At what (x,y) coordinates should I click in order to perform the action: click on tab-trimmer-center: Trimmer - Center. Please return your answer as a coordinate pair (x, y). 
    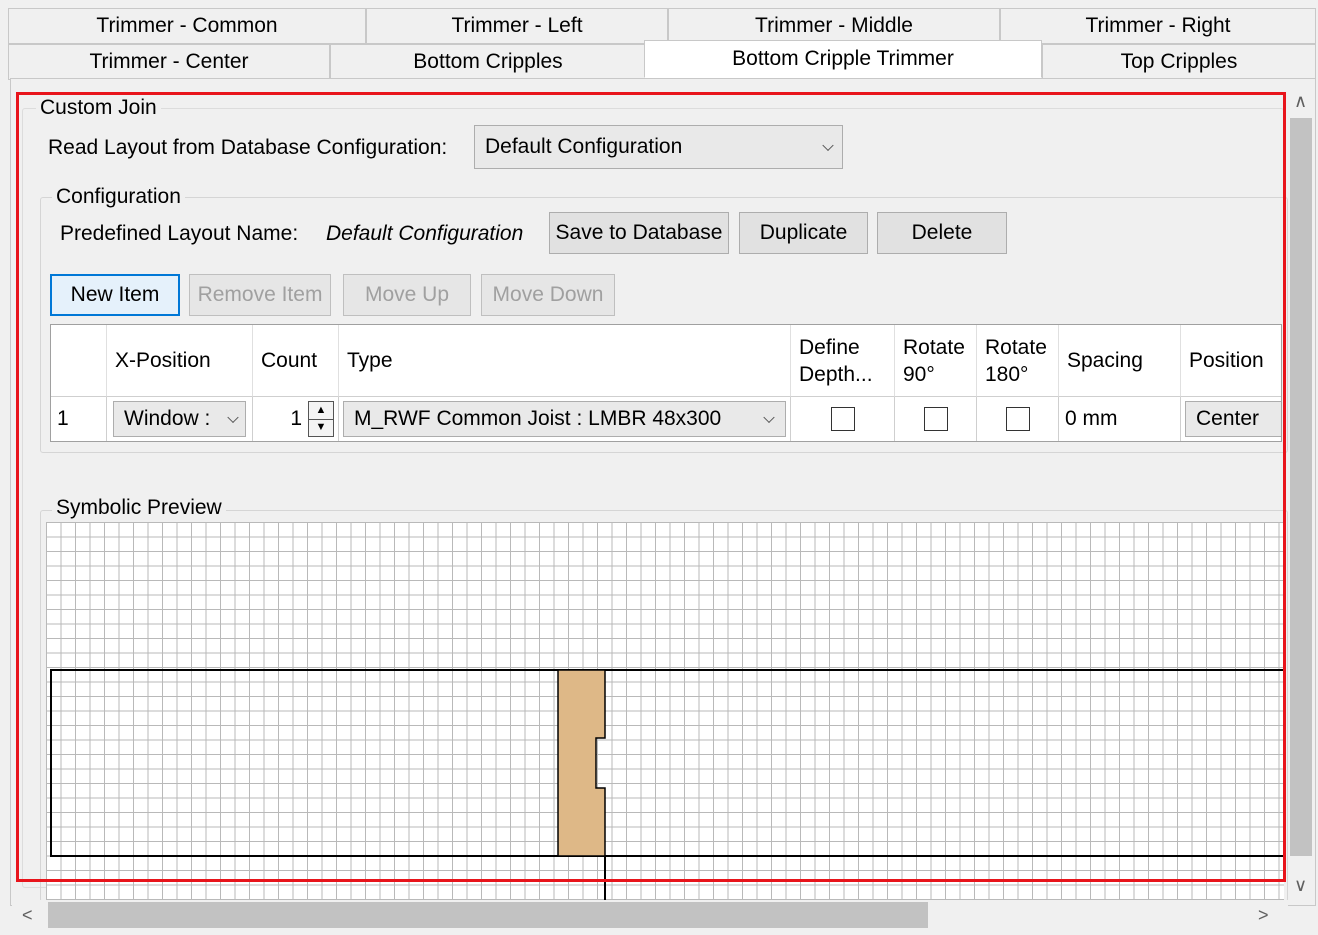
    Looking at the image, I should click on (169, 62).